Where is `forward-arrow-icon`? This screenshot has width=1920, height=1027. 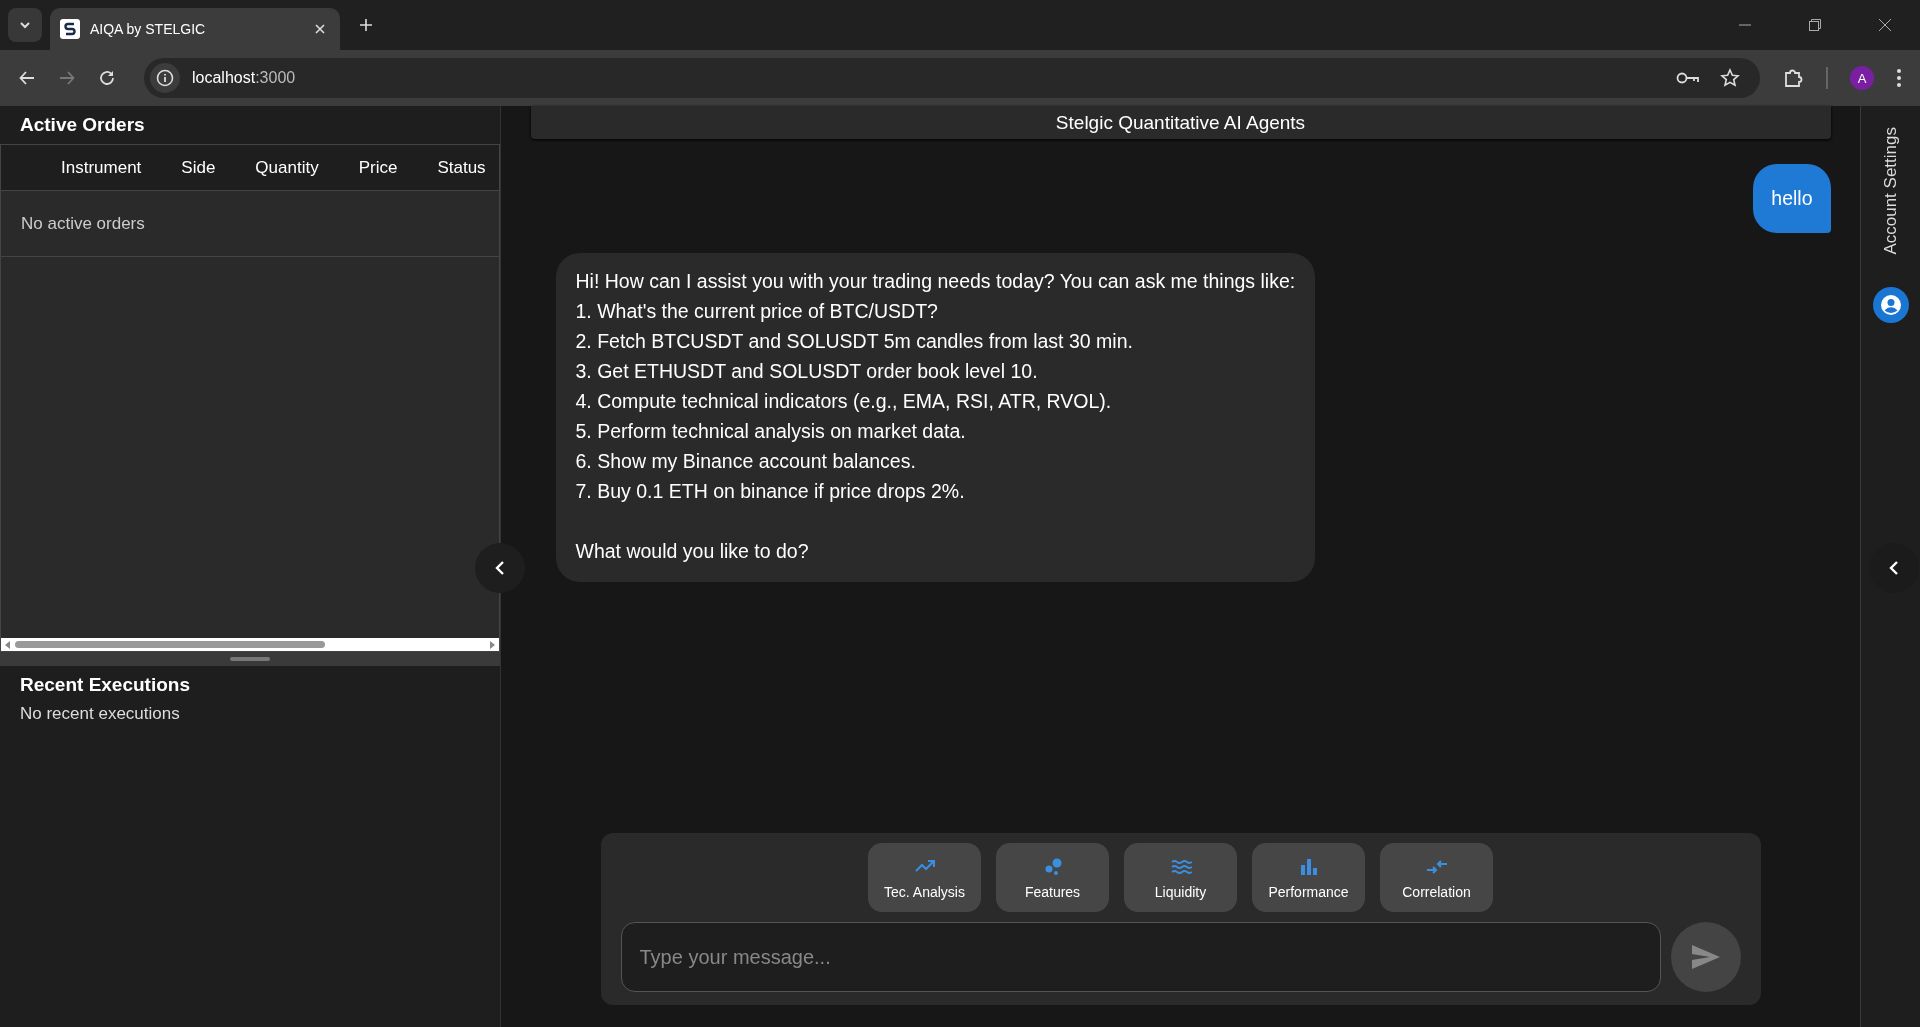 forward-arrow-icon is located at coordinates (67, 78).